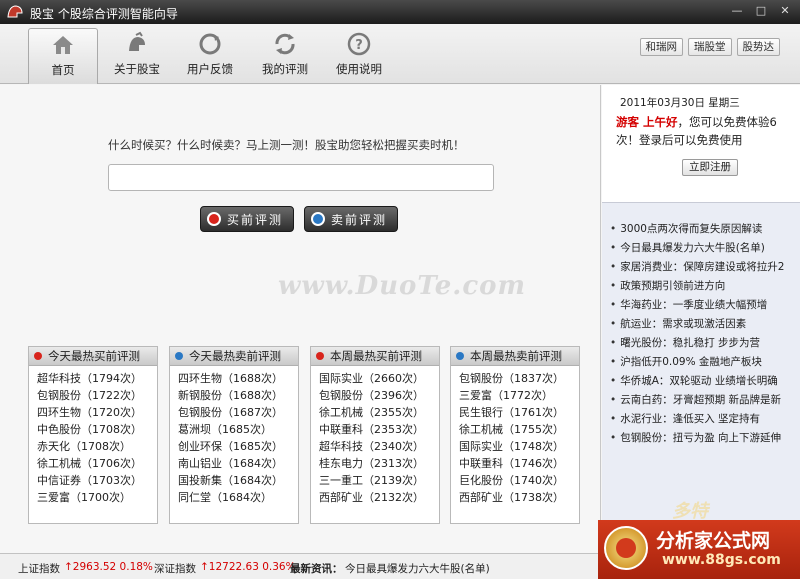 This screenshot has width=800, height=579. What do you see at coordinates (519, 446) in the screenshot?
I see `list-item: 国际实业（1748次）` at bounding box center [519, 446].